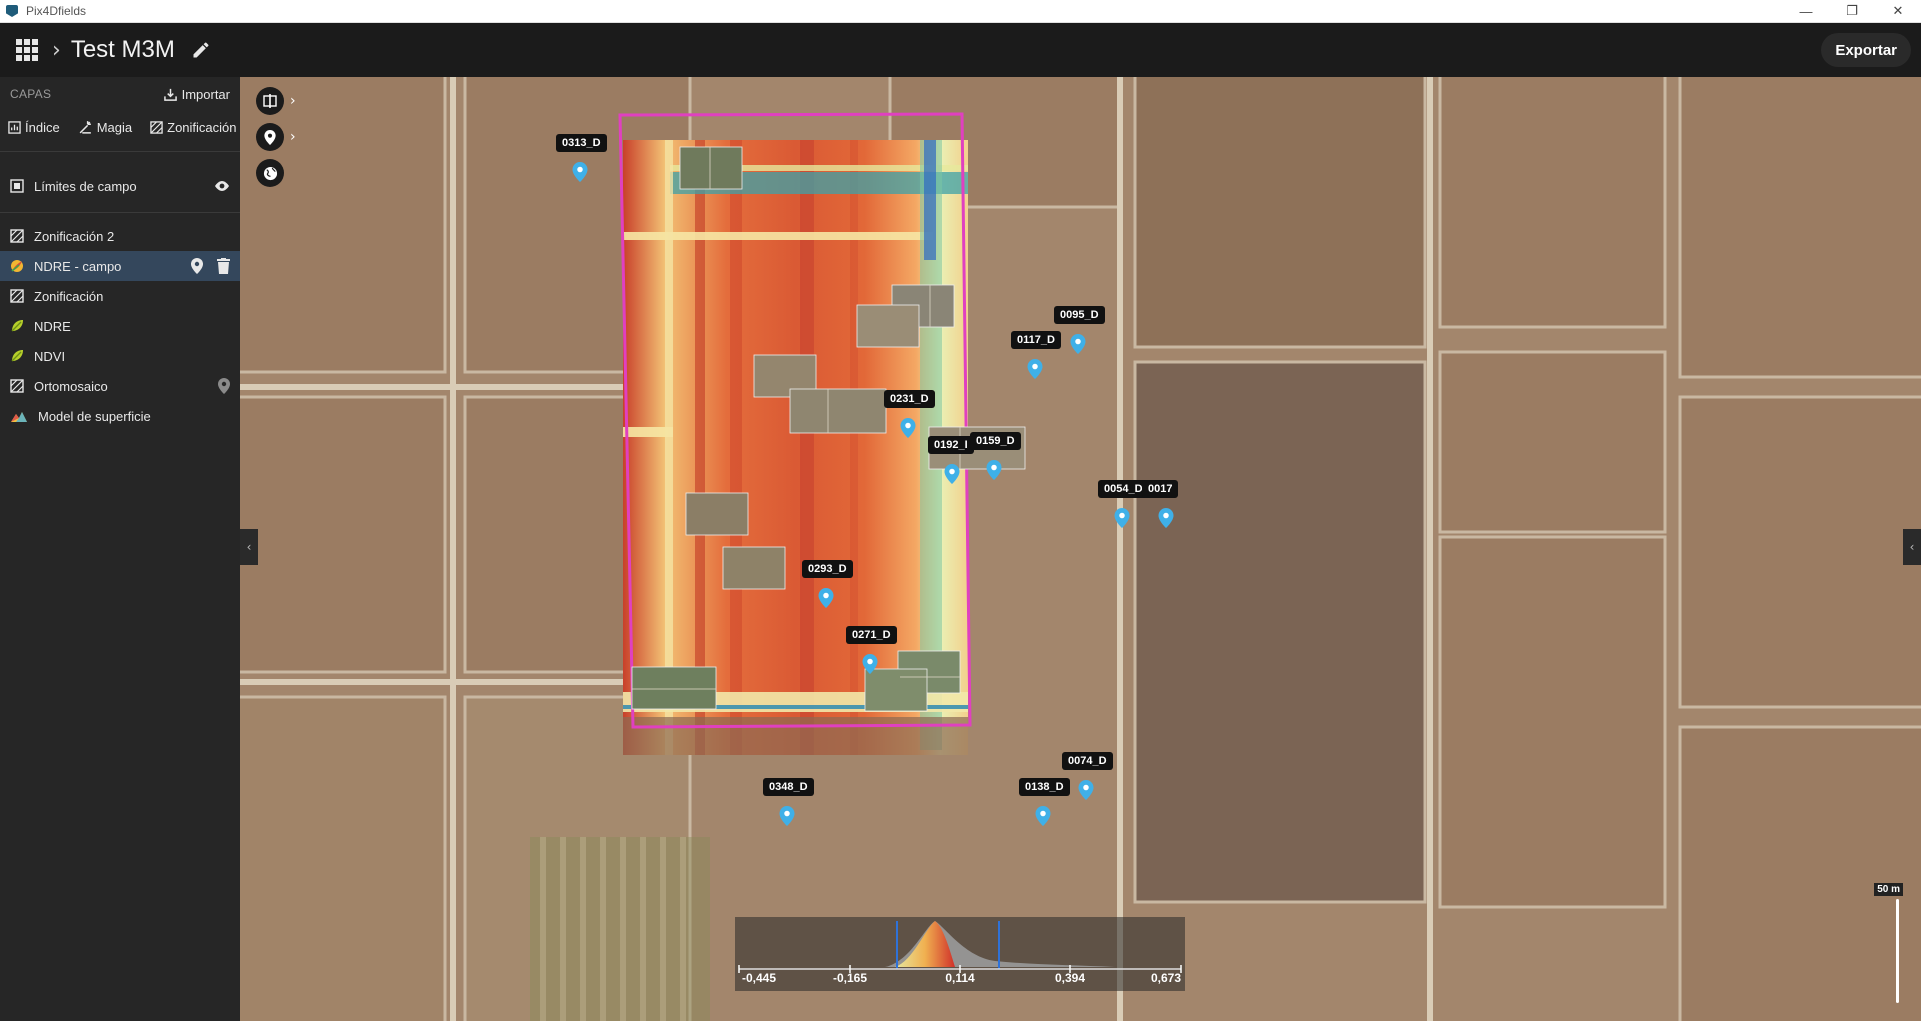 The image size is (1921, 1021). What do you see at coordinates (78, 266) in the screenshot?
I see `layer-label: NDRE - campo` at bounding box center [78, 266].